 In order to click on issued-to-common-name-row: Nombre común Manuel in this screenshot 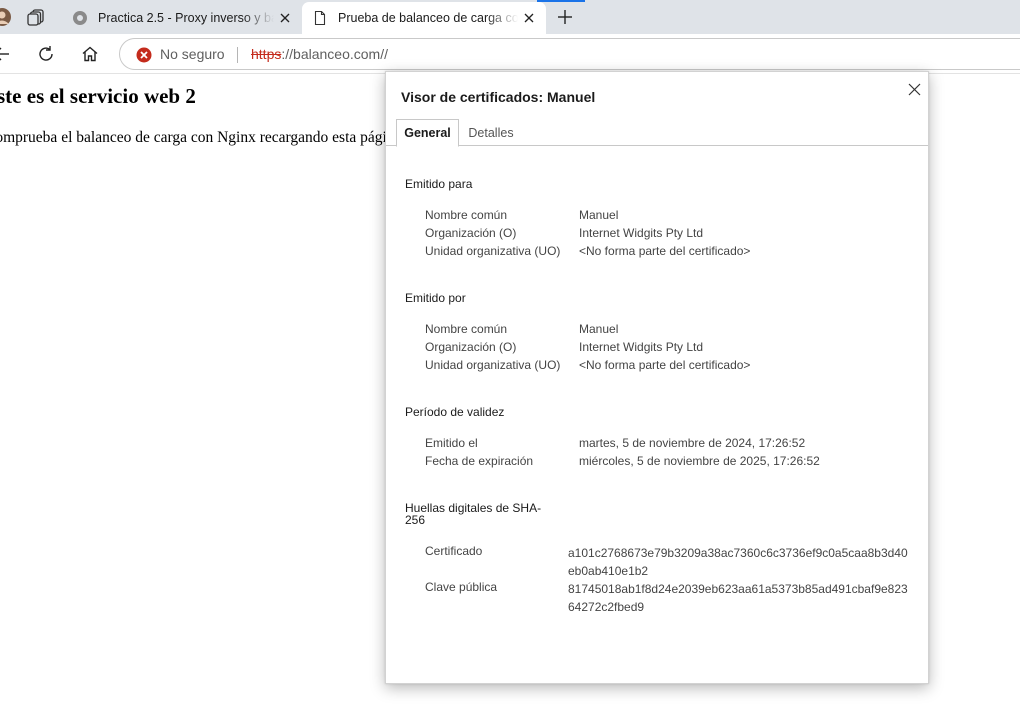, I will do `click(675, 217)`.